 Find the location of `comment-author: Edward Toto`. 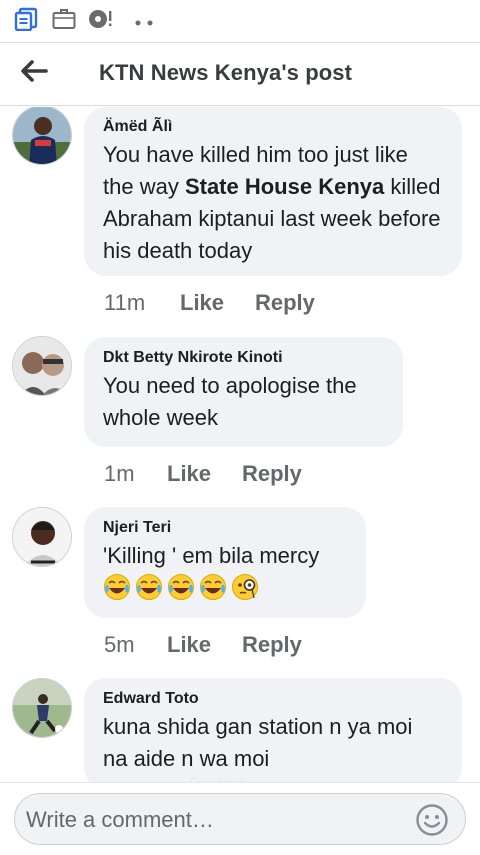

comment-author: Edward Toto is located at coordinates (272, 699).